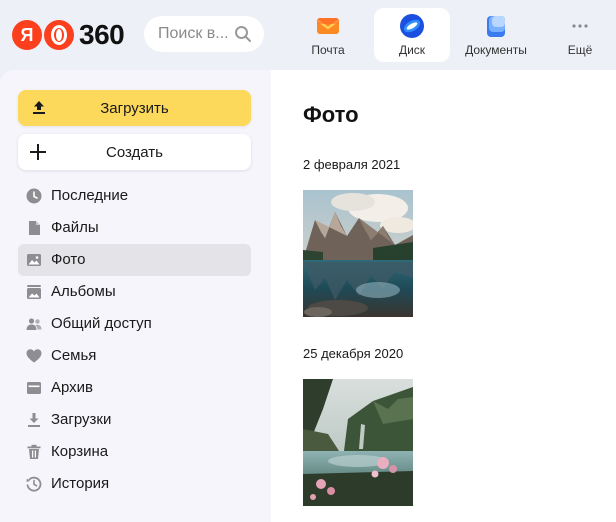 The image size is (616, 522). I want to click on fjord-flowers-photo, so click(358, 442).